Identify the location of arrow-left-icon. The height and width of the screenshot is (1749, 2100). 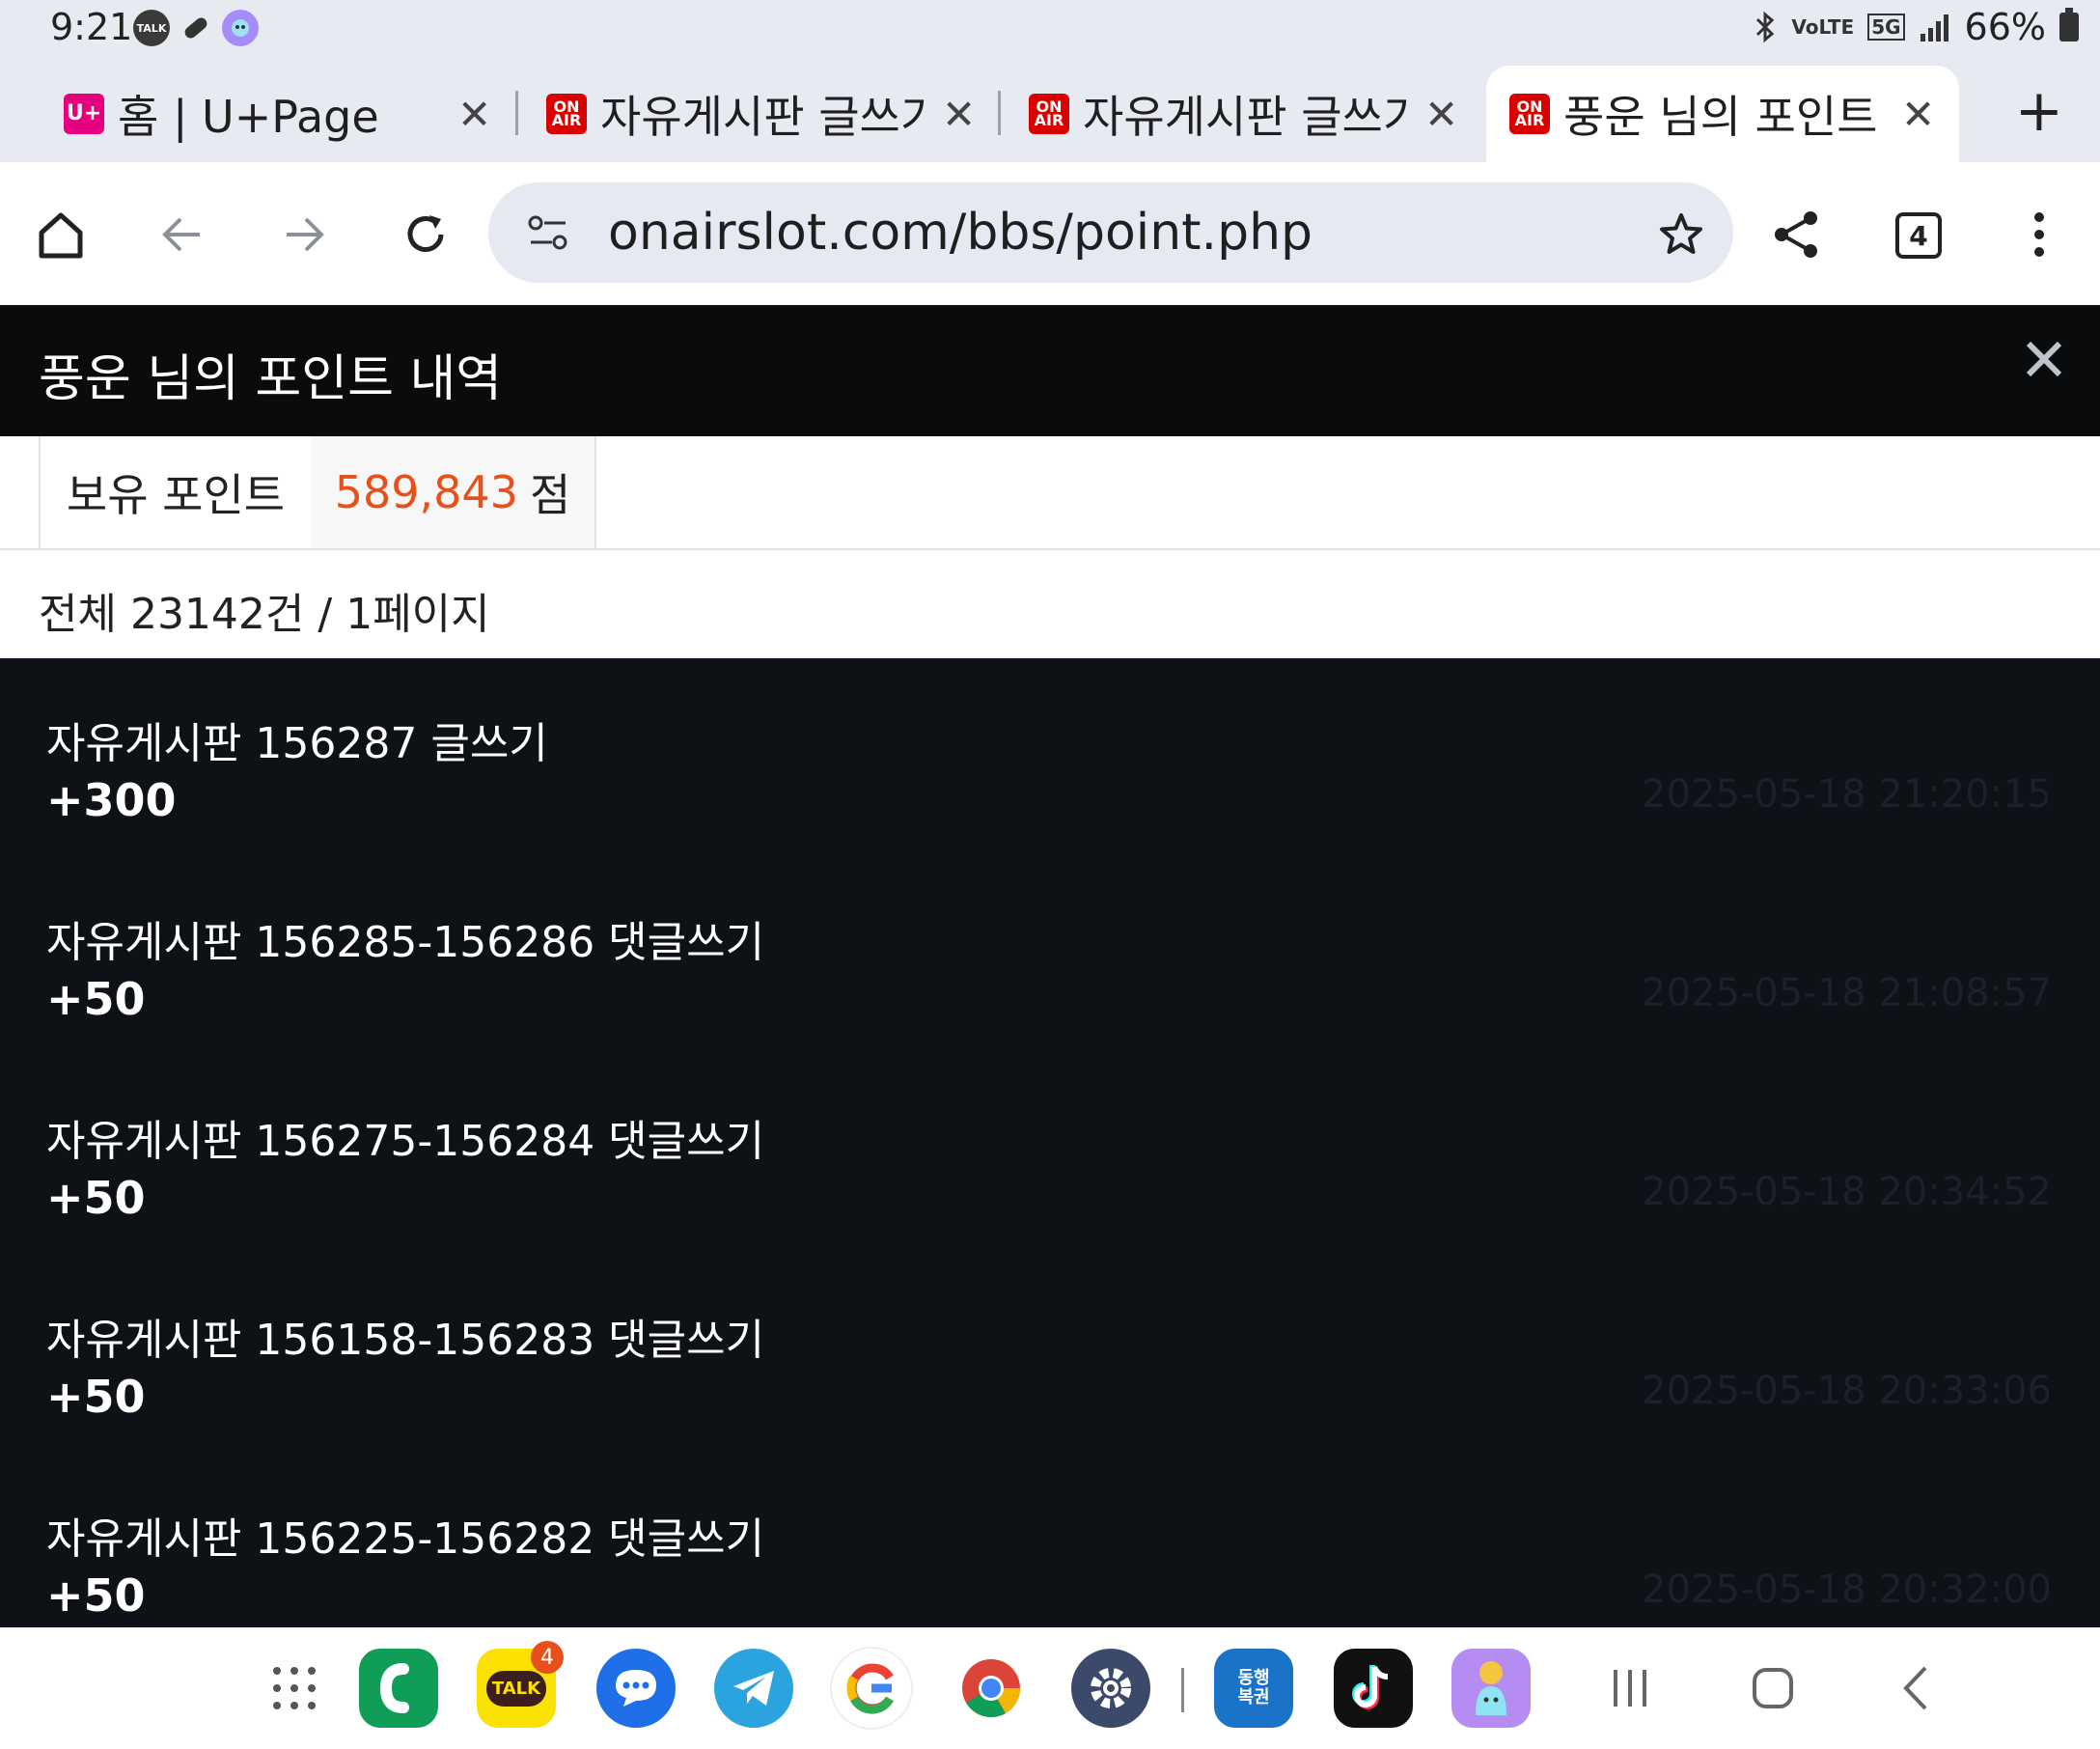
(181, 234).